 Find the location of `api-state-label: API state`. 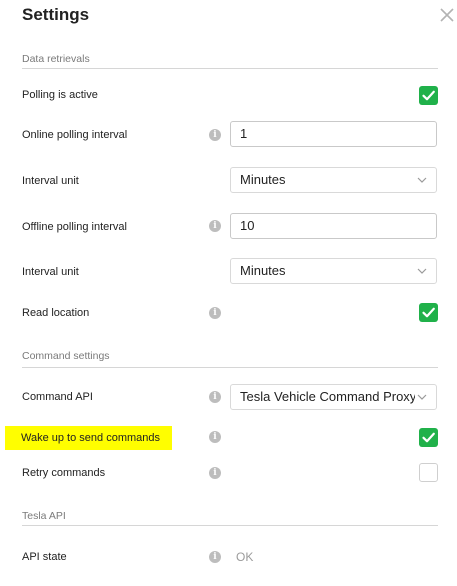

api-state-label: API state is located at coordinates (44, 557).